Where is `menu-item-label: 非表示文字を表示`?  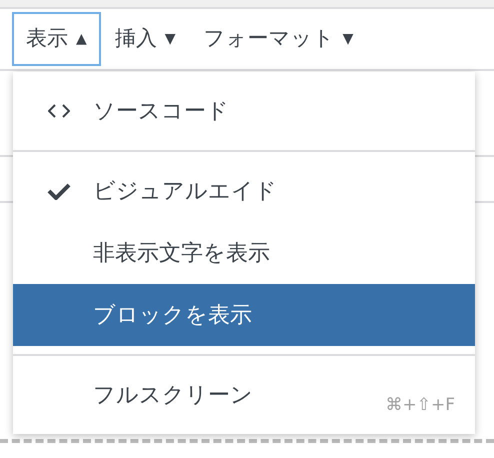 menu-item-label: 非表示文字を表示 is located at coordinates (181, 254).